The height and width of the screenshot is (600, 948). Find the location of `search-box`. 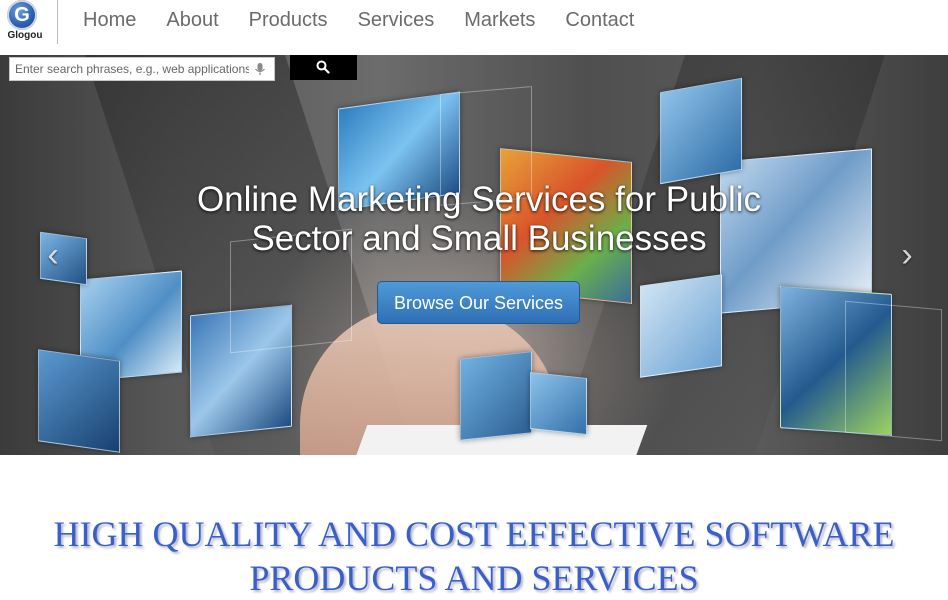

search-box is located at coordinates (142, 69).